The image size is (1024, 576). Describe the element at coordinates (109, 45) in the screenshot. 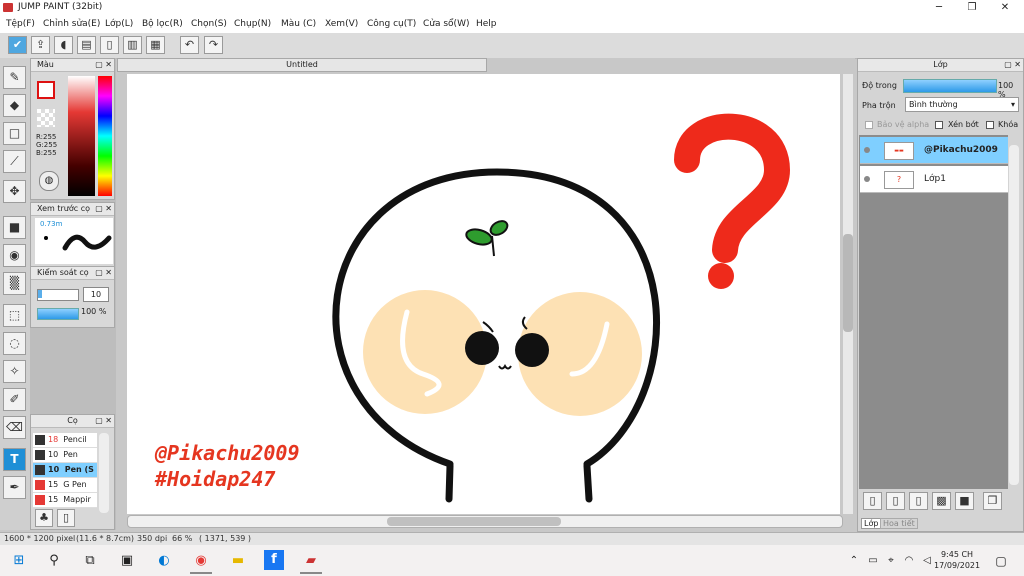

I see `document-icon: ▯` at that location.